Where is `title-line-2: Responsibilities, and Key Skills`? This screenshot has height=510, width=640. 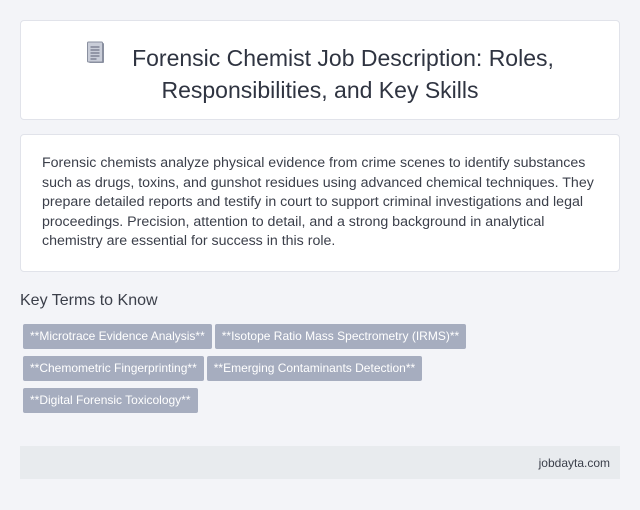
title-line-2: Responsibilities, and Key Skills is located at coordinates (320, 90).